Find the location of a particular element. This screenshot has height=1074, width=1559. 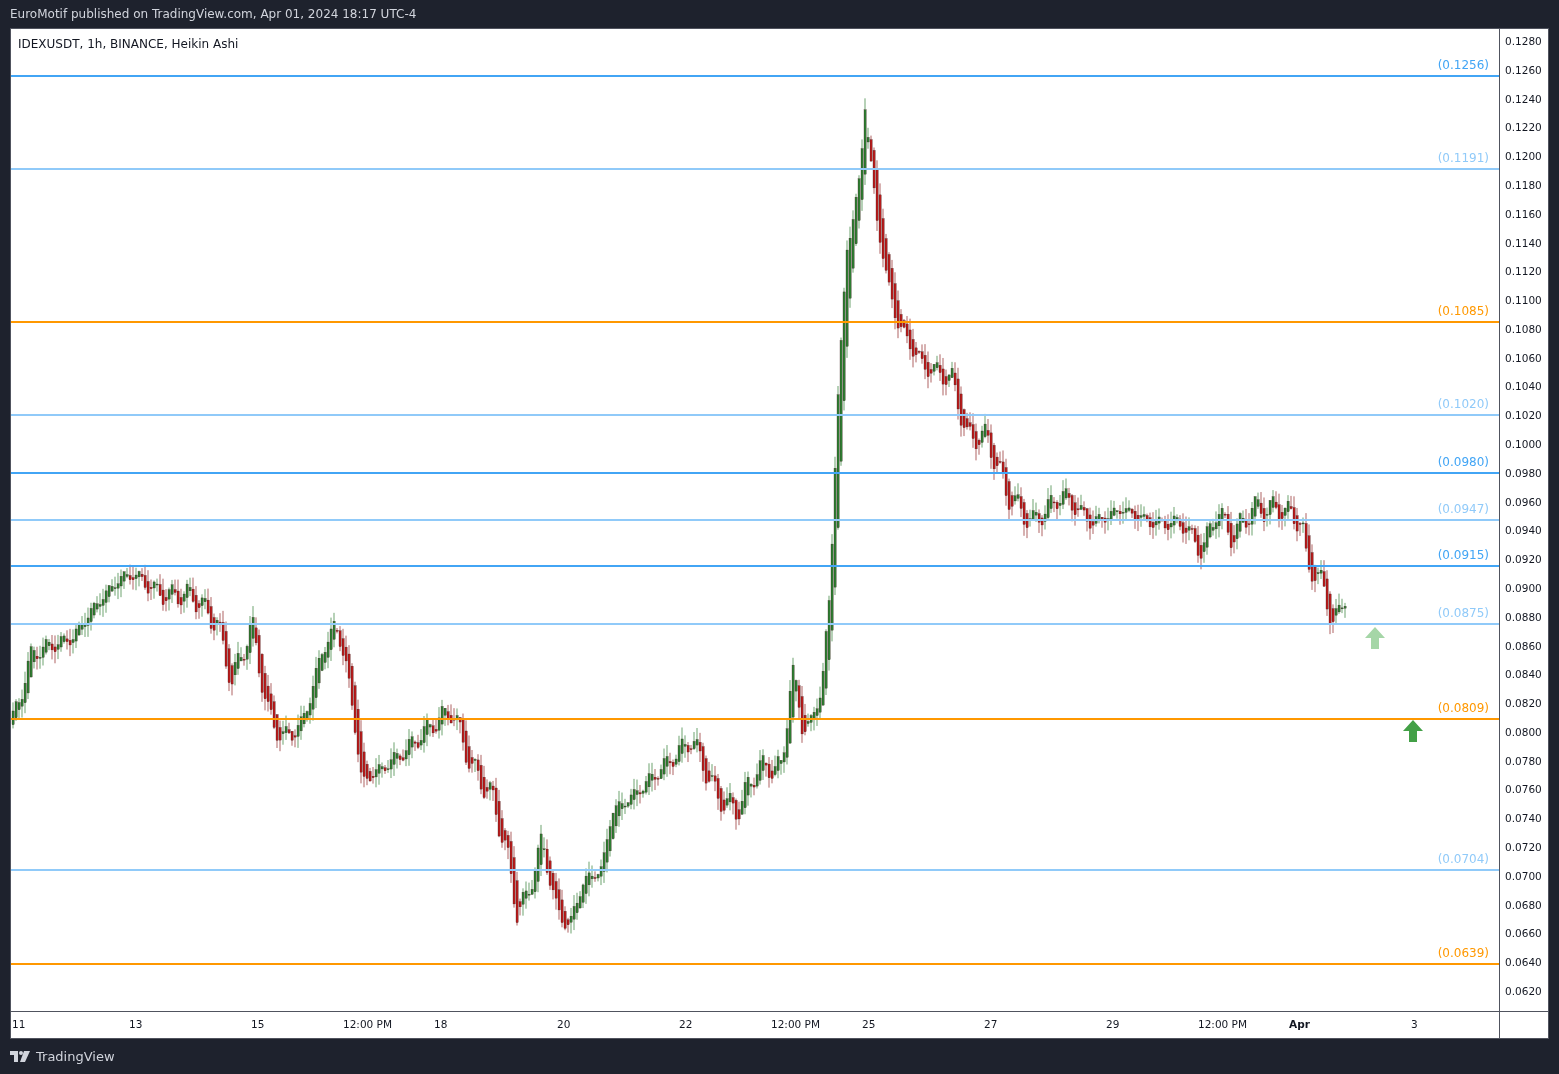

price-tick: 0.1180 is located at coordinates (1523, 184).